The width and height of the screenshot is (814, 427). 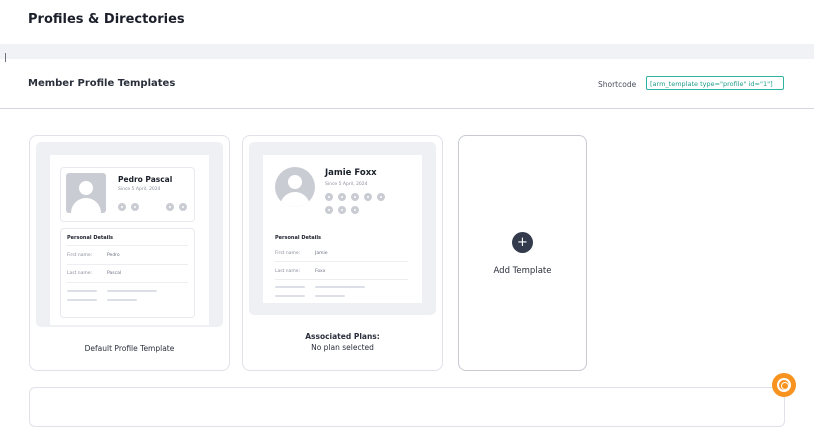 What do you see at coordinates (342, 336) in the screenshot?
I see `associated-plans-label: Associated Plans:` at bounding box center [342, 336].